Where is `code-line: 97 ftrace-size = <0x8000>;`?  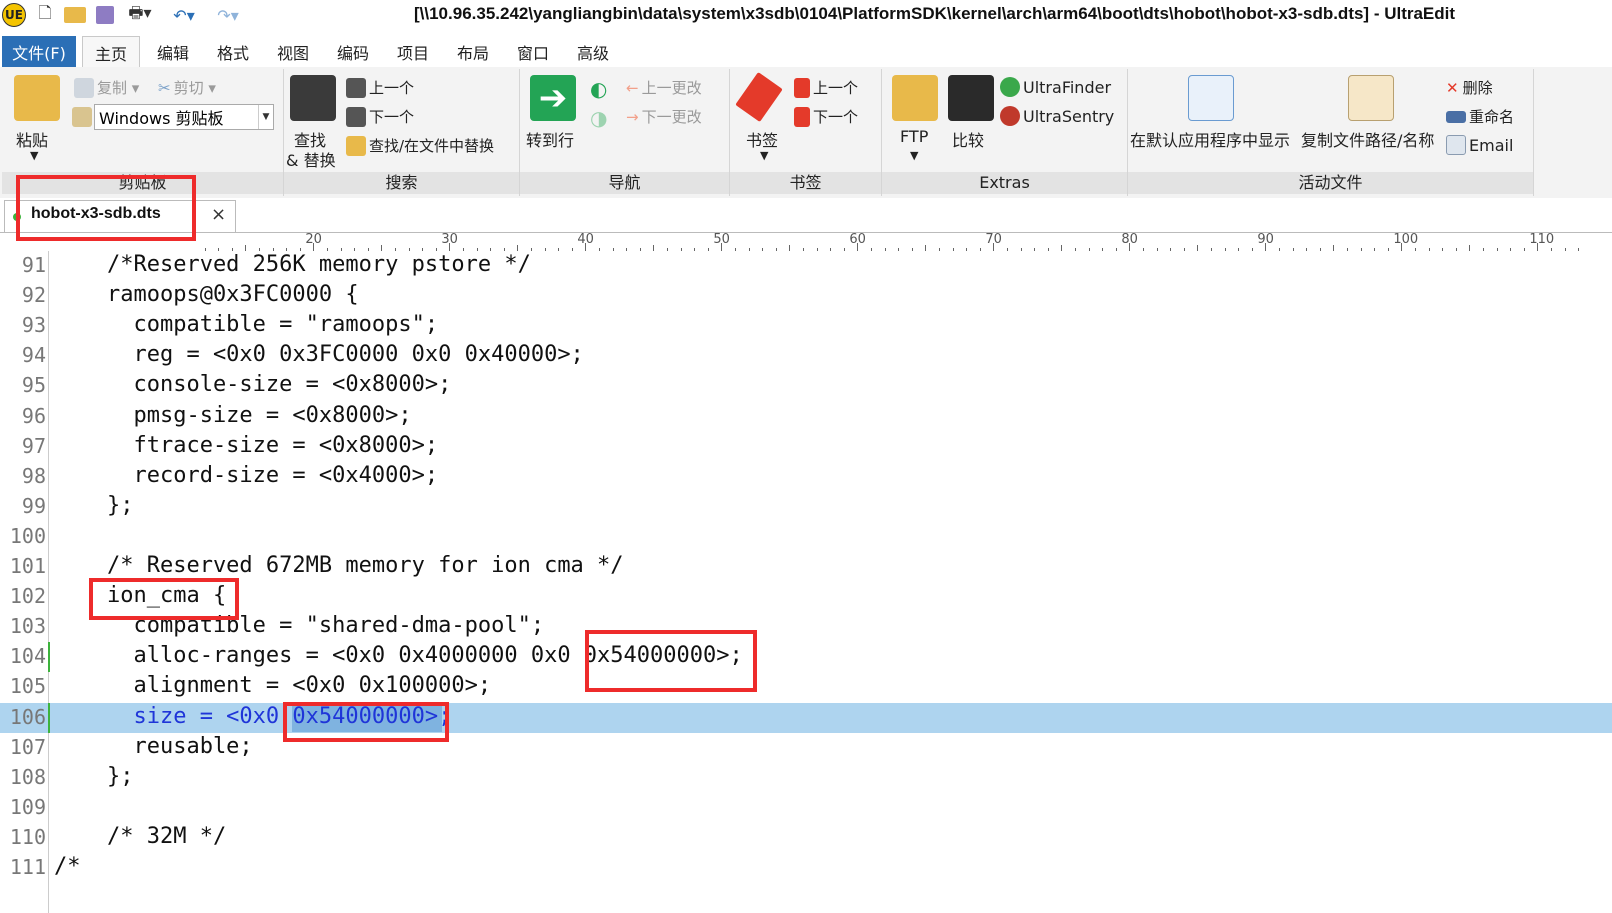
code-line: 97 ftrace-size = <0x8000>; is located at coordinates (806, 447).